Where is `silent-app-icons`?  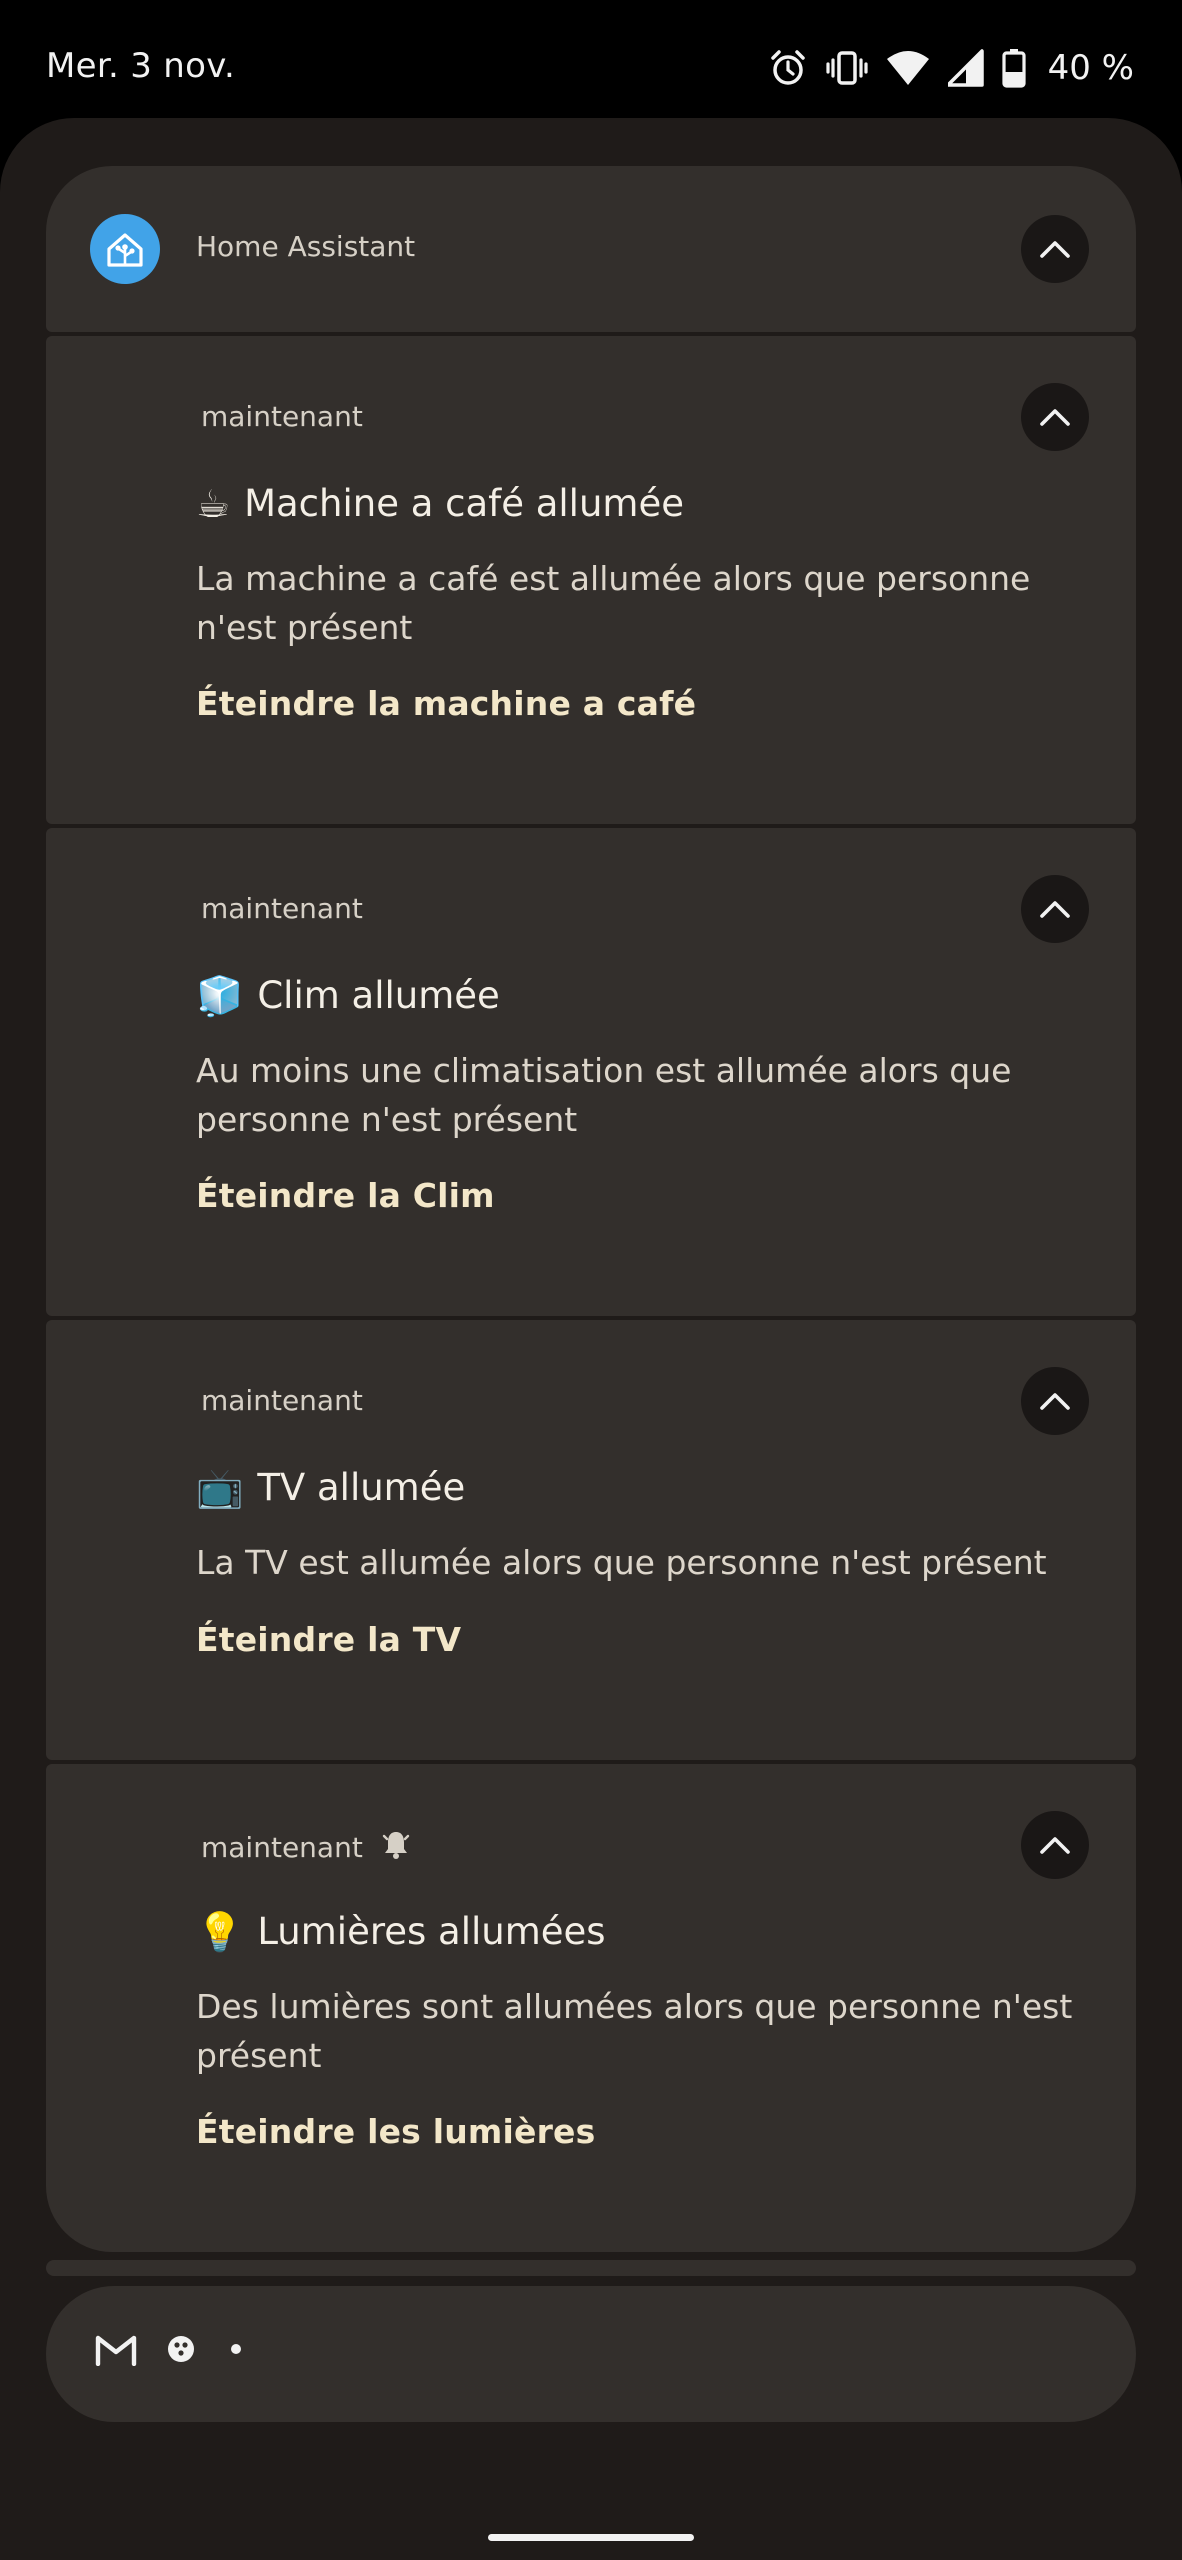
silent-app-icons is located at coordinates (171, 2351).